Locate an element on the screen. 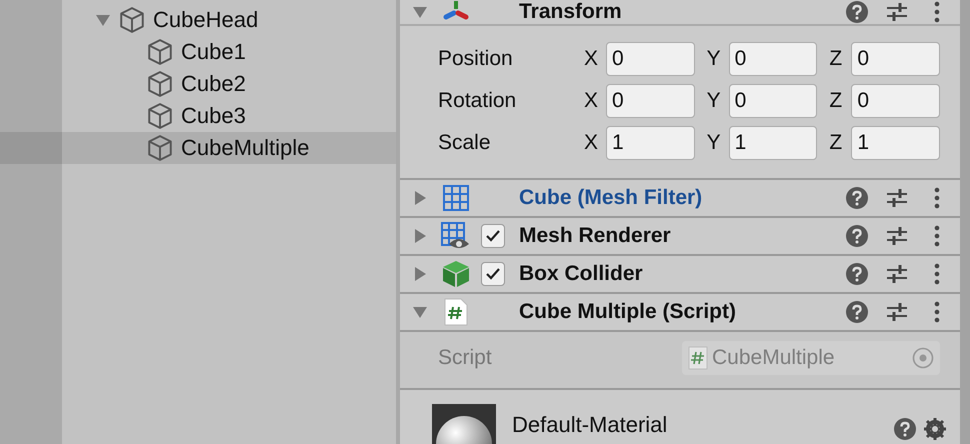 The height and width of the screenshot is (444, 970). hierarchy-item: Cube3 is located at coordinates (198, 116).